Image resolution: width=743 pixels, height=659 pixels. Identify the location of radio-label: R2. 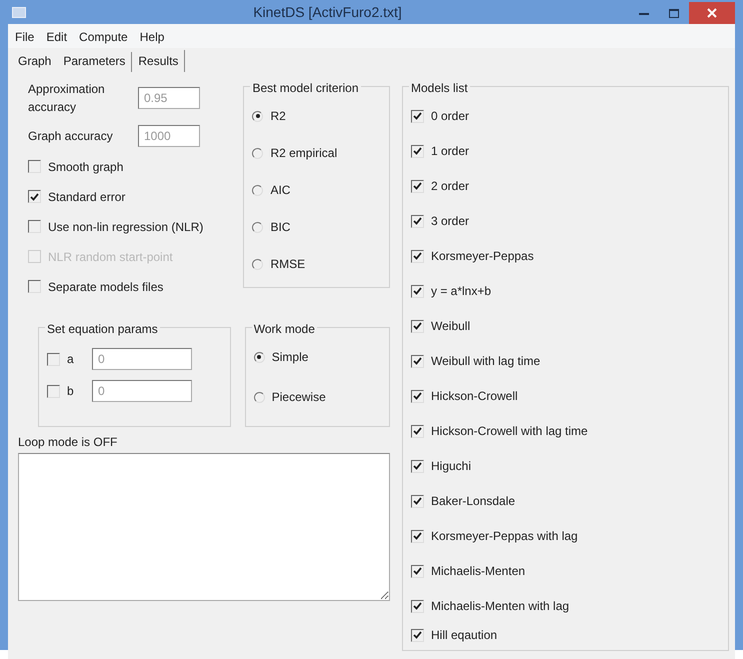
(278, 116).